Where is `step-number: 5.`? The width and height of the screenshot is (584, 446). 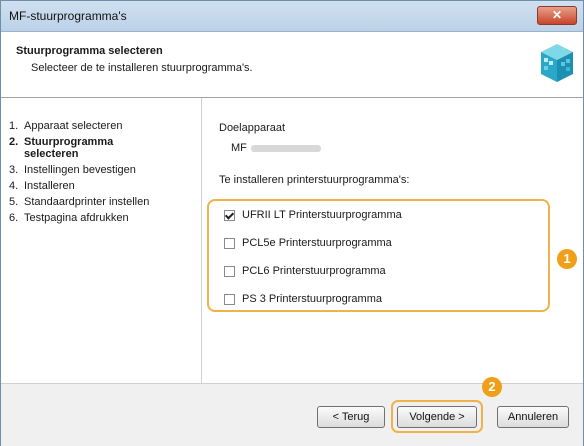
step-number: 5. is located at coordinates (14, 202).